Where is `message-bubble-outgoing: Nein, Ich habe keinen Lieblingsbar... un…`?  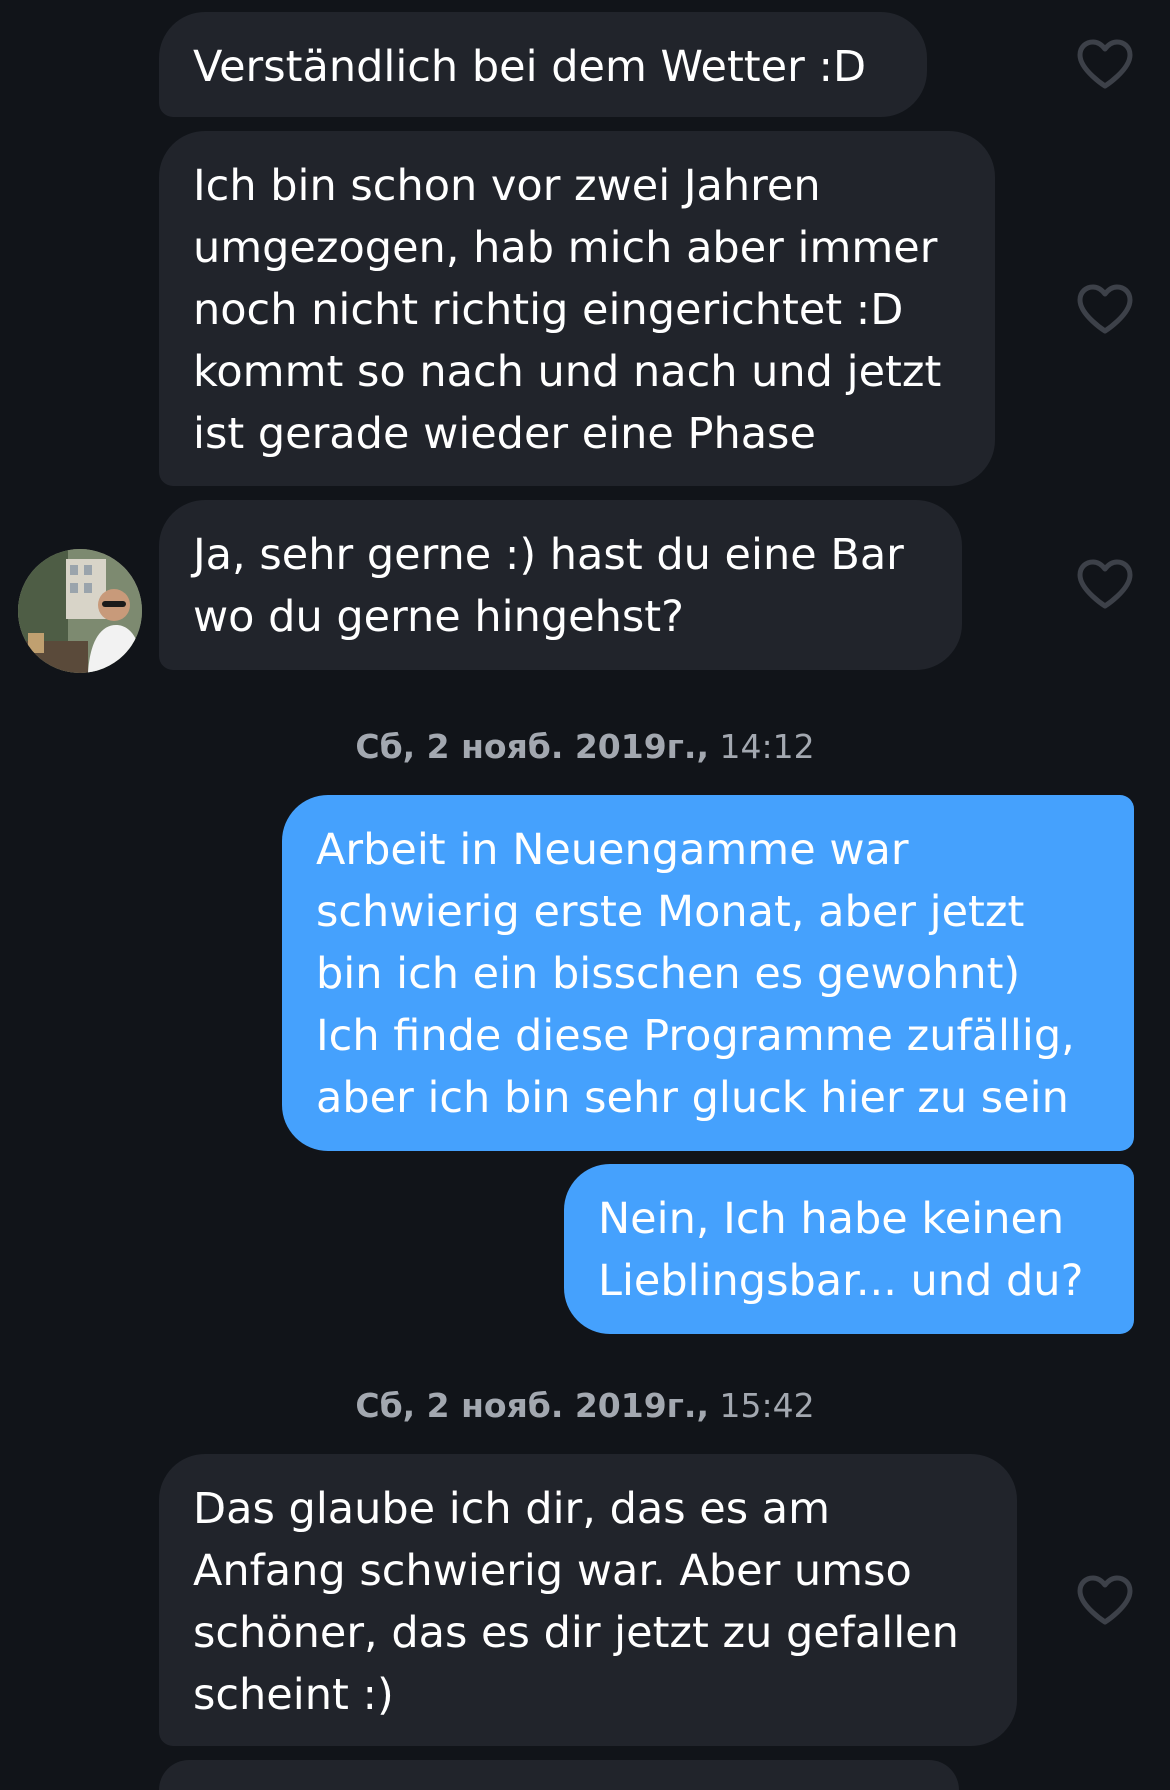 message-bubble-outgoing: Nein, Ich habe keinen Lieblingsbar... un… is located at coordinates (849, 1249).